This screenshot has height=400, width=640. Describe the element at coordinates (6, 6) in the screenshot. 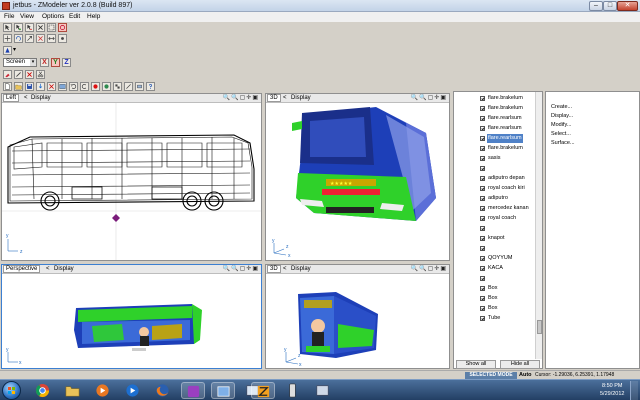

I see `zmodeler-app-icon` at that location.